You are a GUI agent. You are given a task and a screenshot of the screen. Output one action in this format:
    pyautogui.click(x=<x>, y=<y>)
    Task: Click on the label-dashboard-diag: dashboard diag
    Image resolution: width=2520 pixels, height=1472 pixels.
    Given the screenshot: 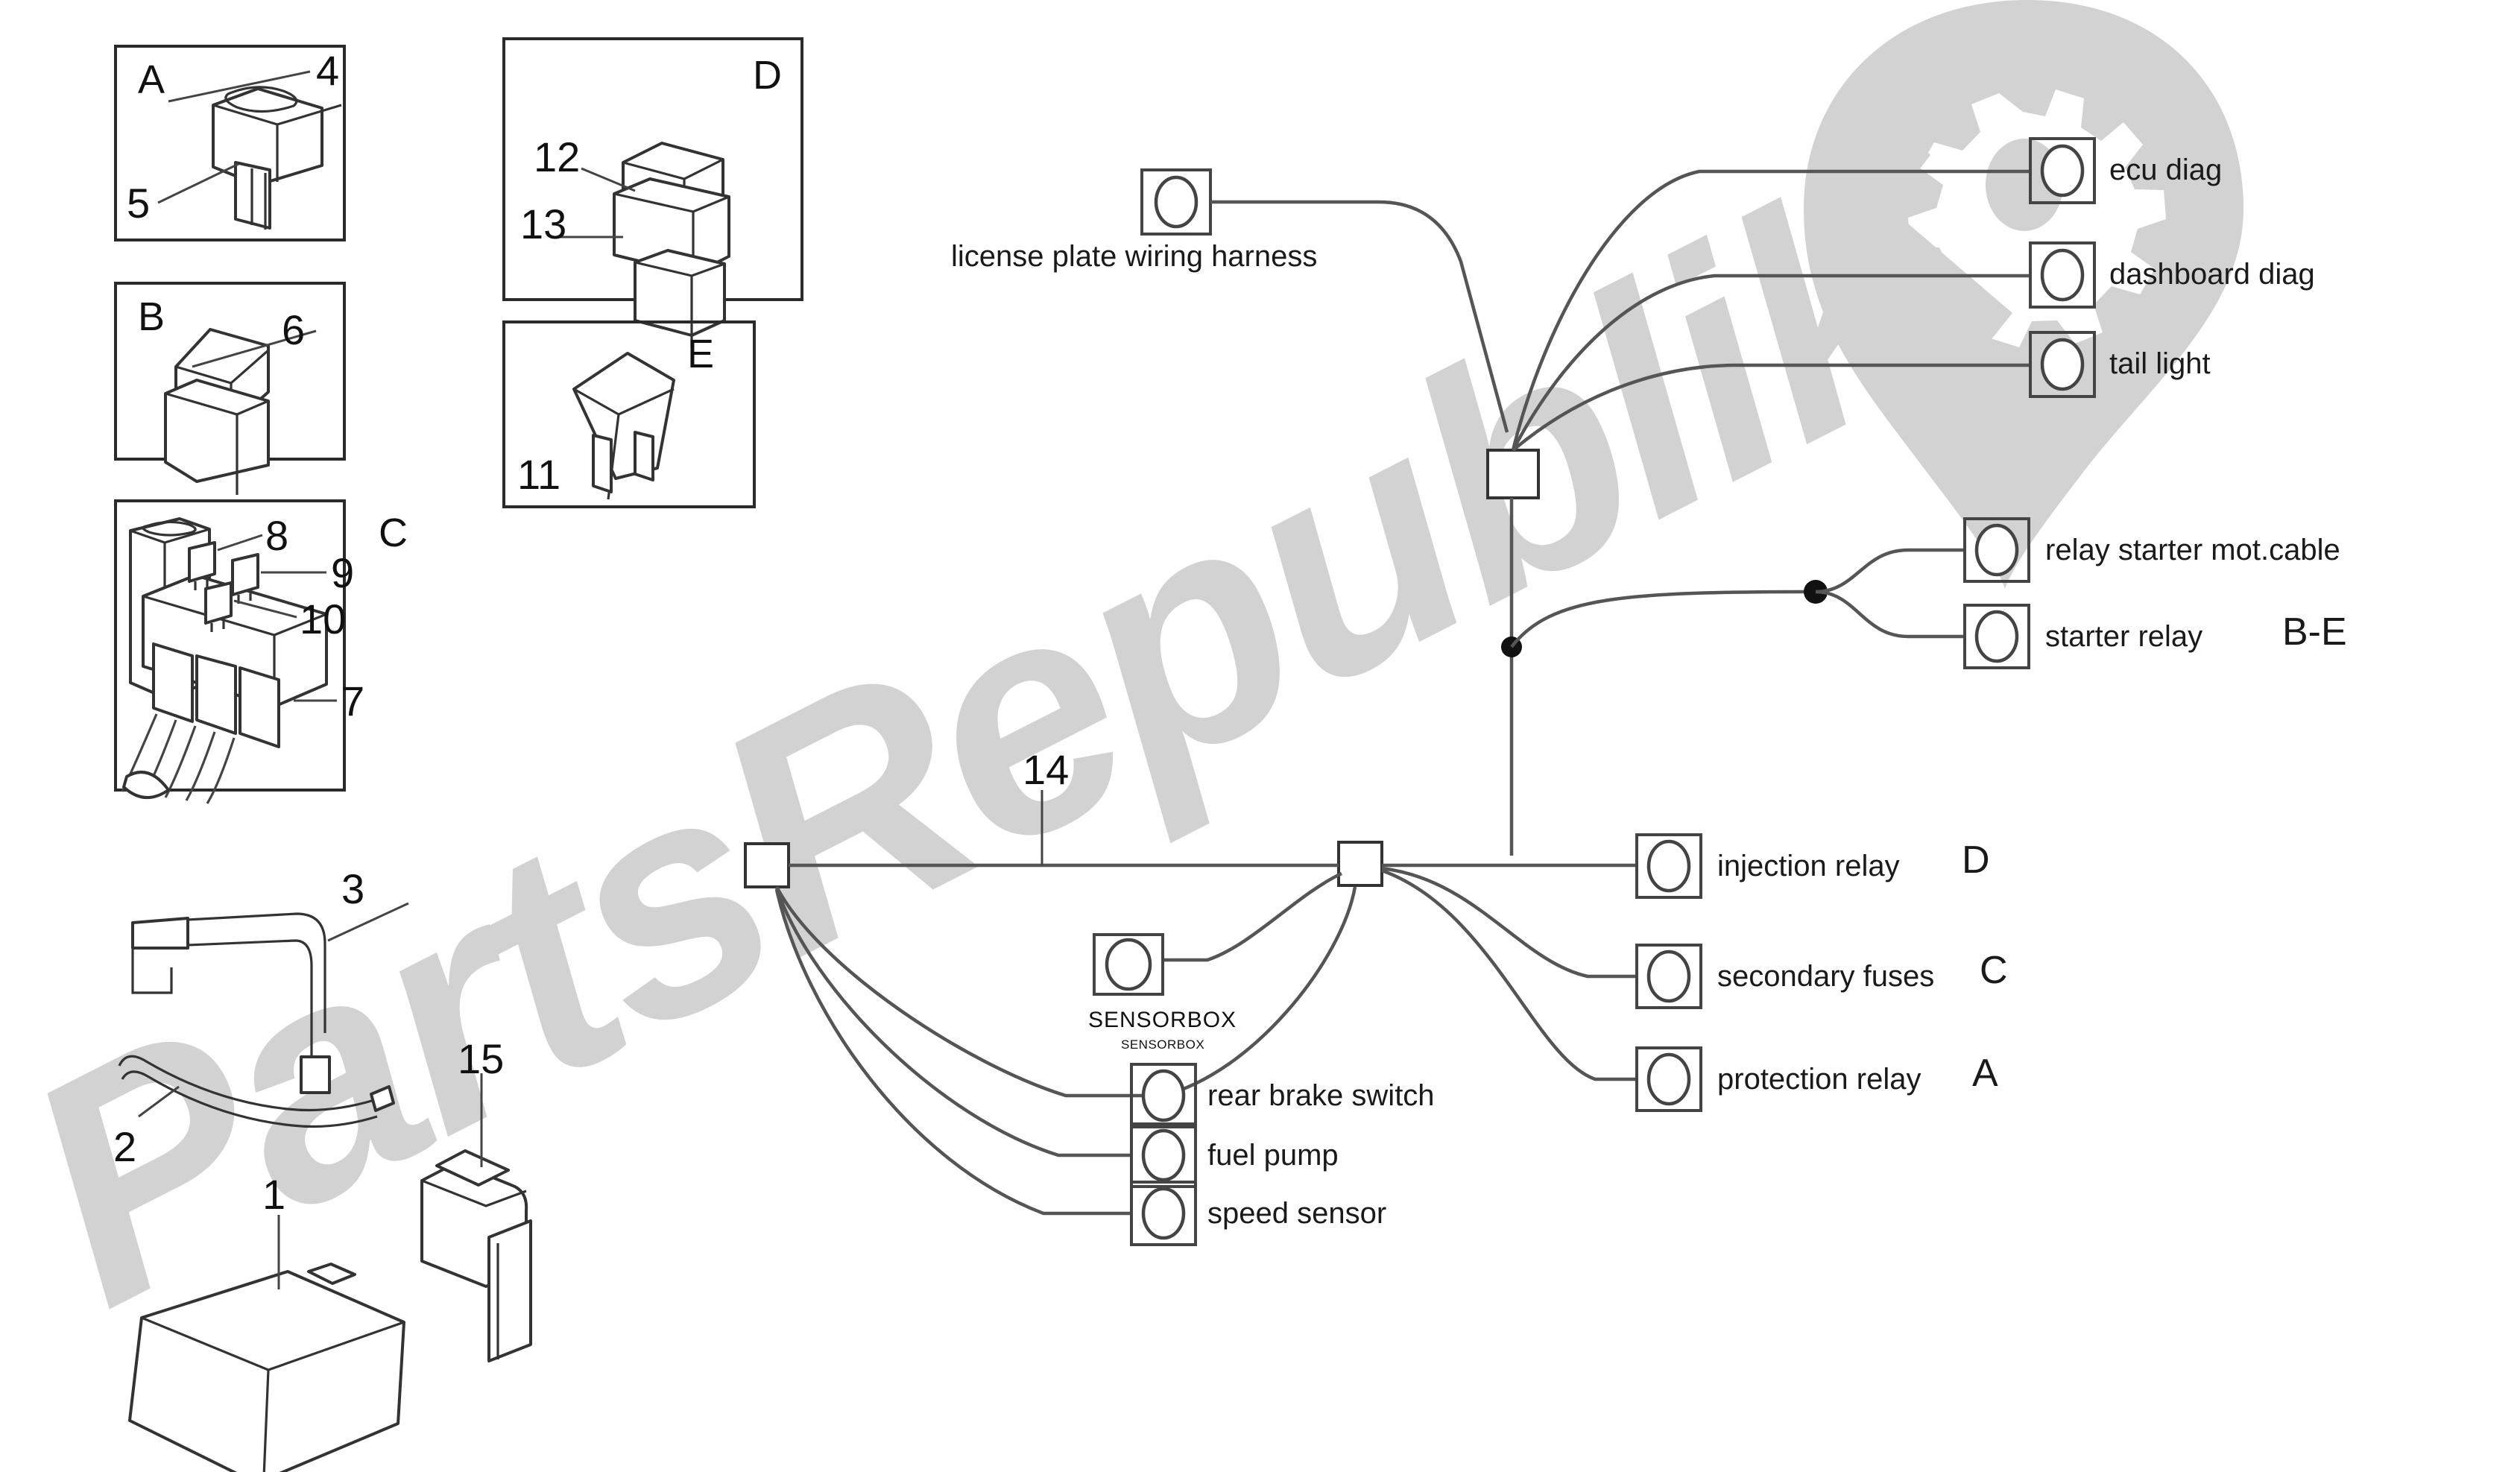 What is the action you would take?
    pyautogui.click(x=2212, y=274)
    